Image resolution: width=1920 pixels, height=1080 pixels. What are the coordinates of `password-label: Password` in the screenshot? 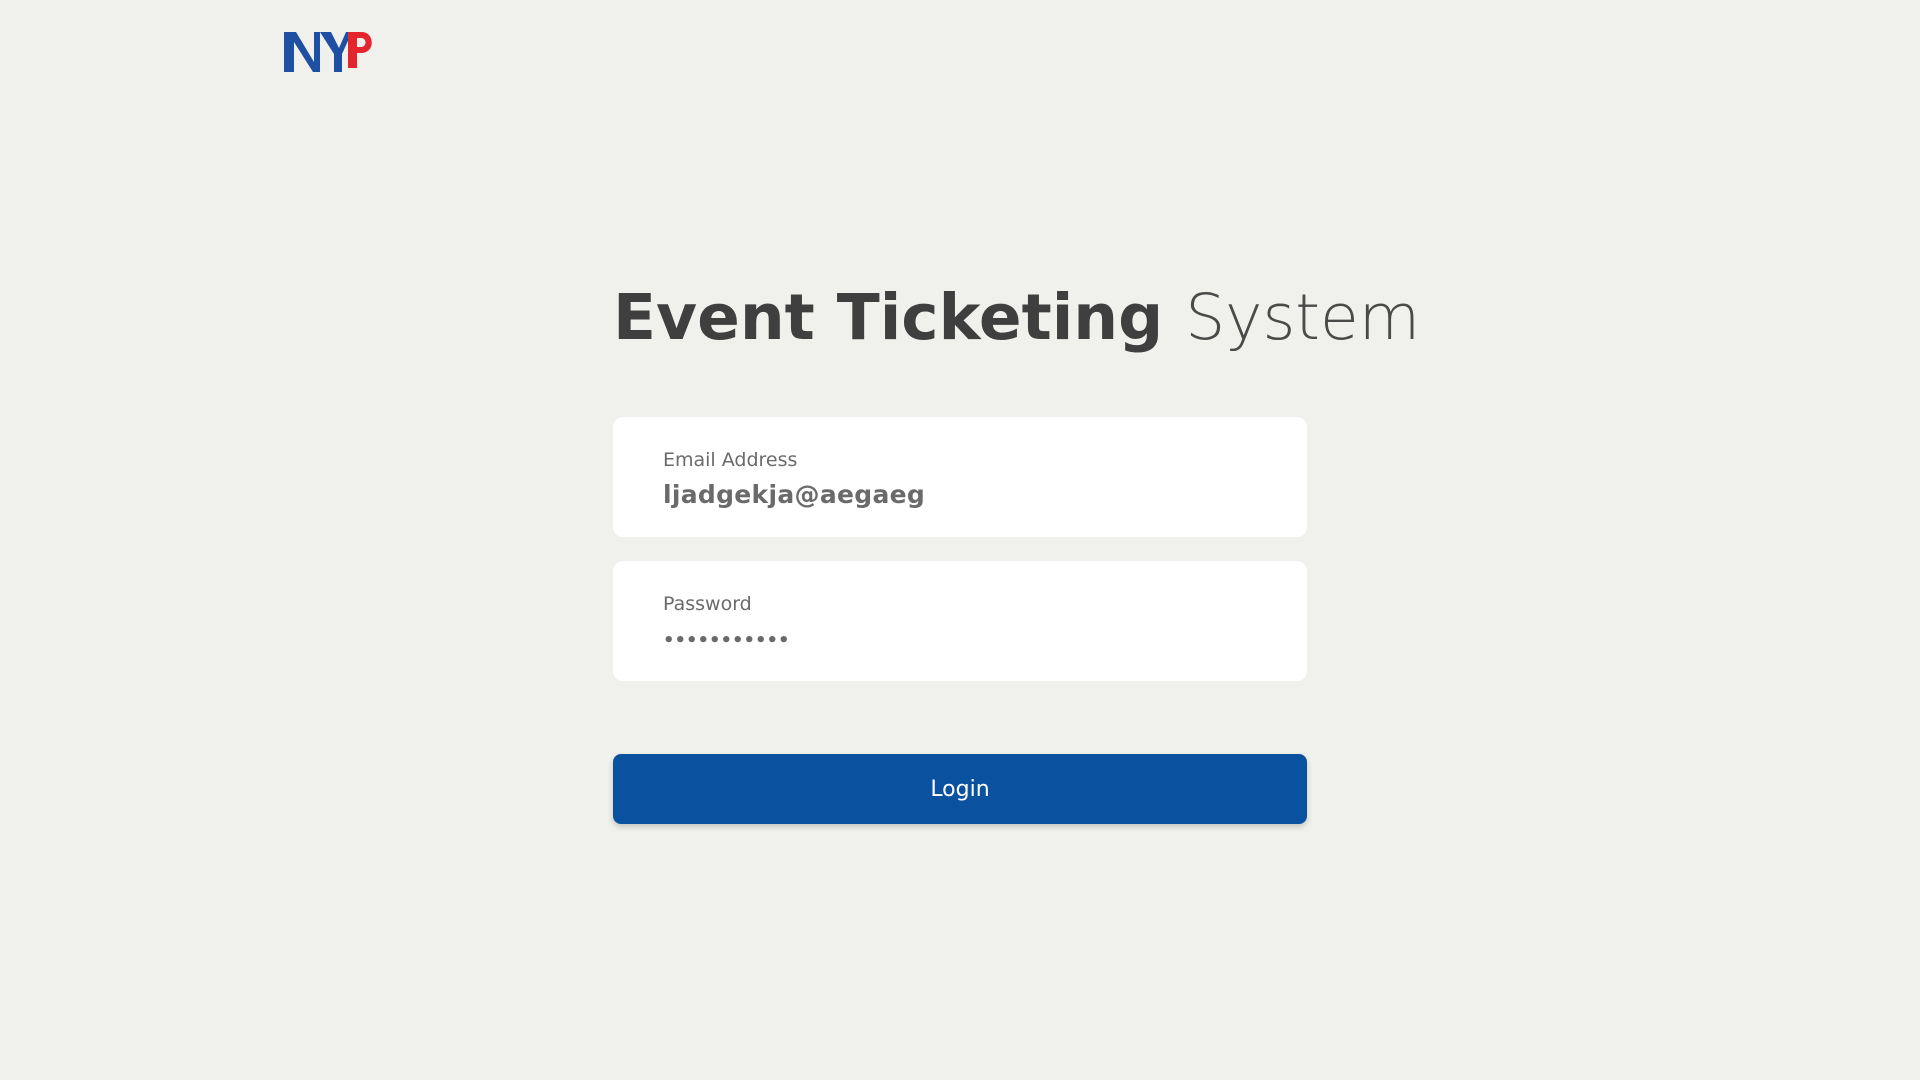 It's located at (707, 604).